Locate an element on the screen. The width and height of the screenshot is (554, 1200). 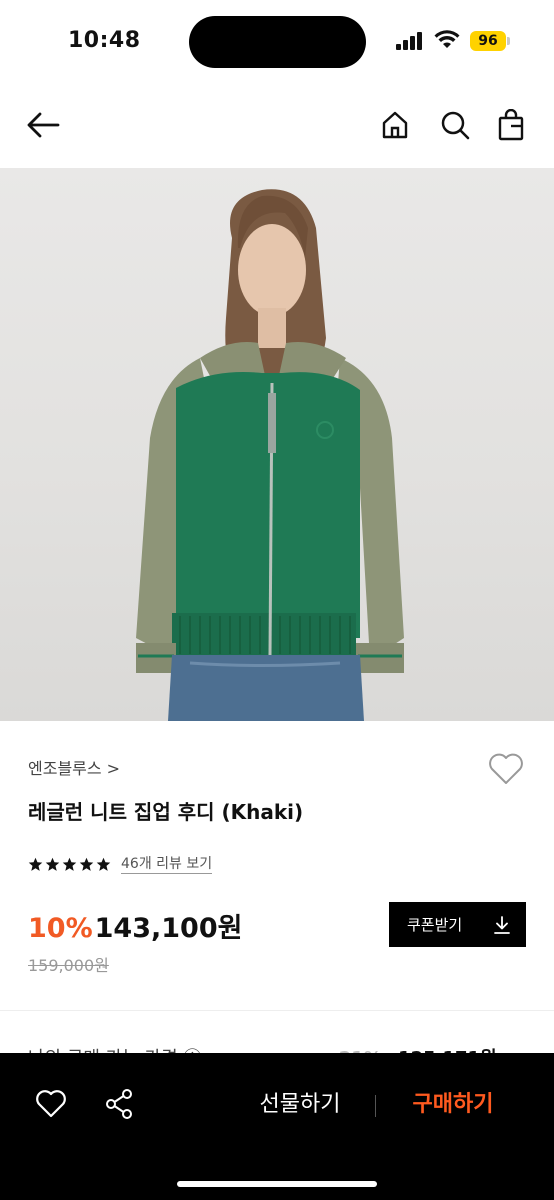
sale-price: 143,100원 is located at coordinates (168, 928).